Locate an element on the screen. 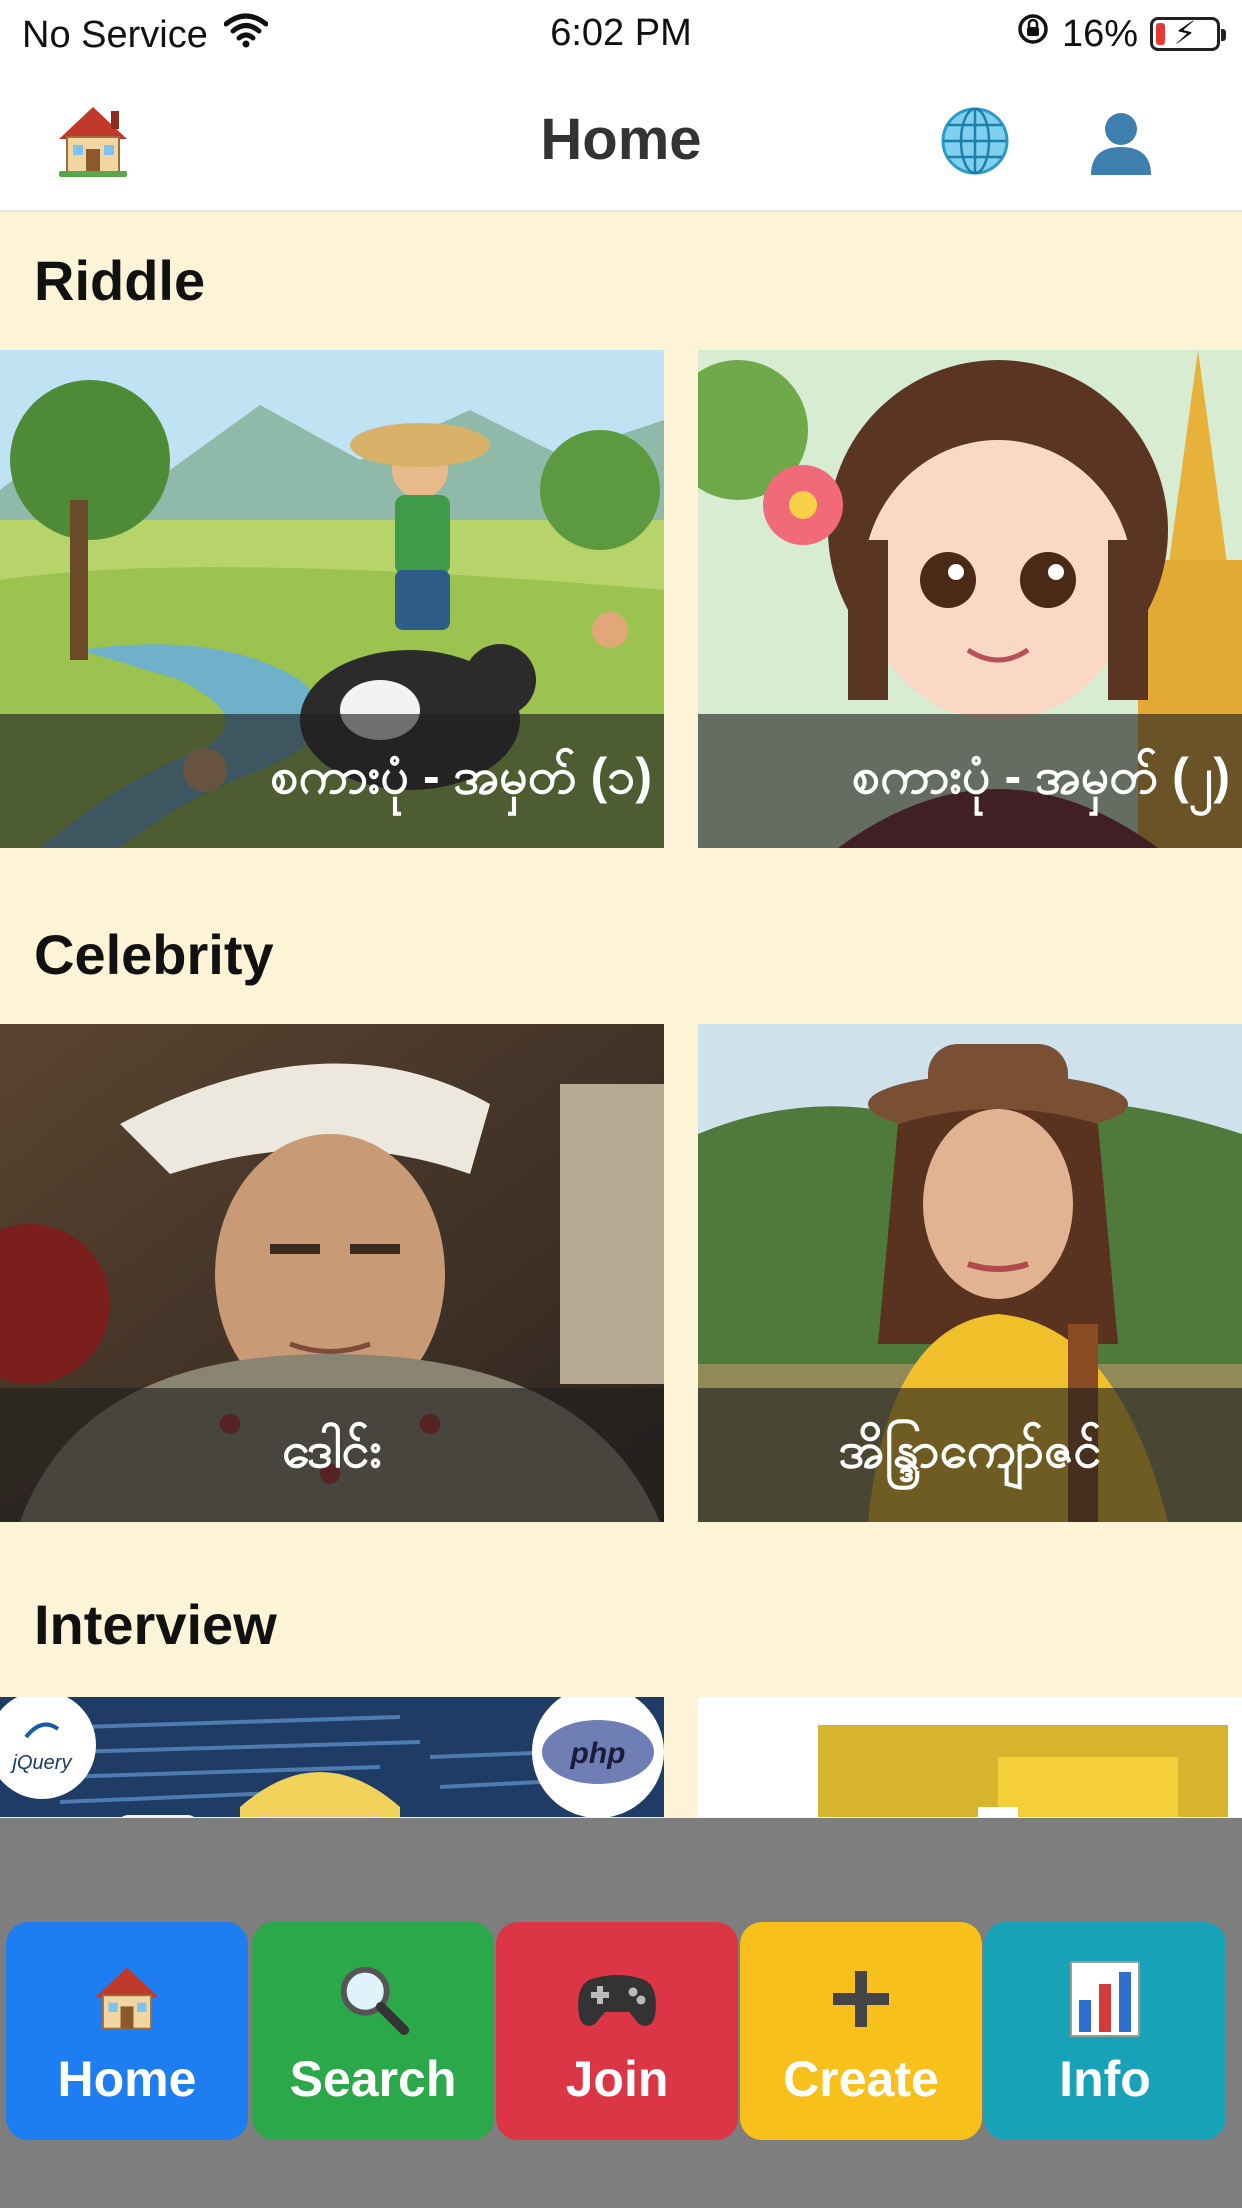  yellow-document-icon-illustration is located at coordinates (970, 1757).